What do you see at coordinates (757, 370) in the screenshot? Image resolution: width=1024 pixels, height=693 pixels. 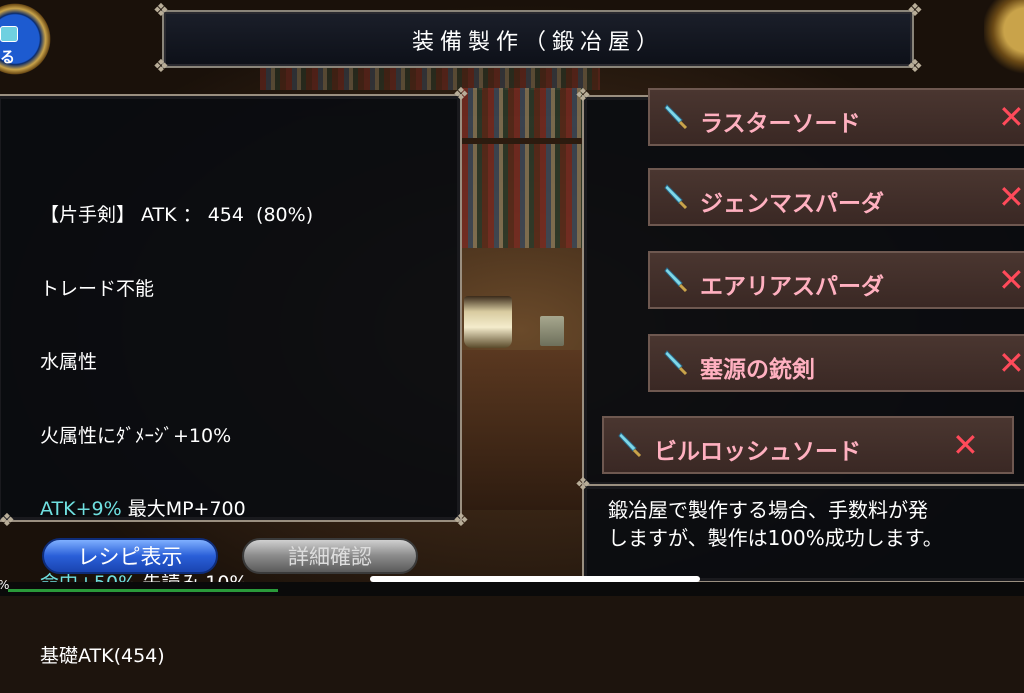 I see `recipe-name: 塞源の銃剣` at bounding box center [757, 370].